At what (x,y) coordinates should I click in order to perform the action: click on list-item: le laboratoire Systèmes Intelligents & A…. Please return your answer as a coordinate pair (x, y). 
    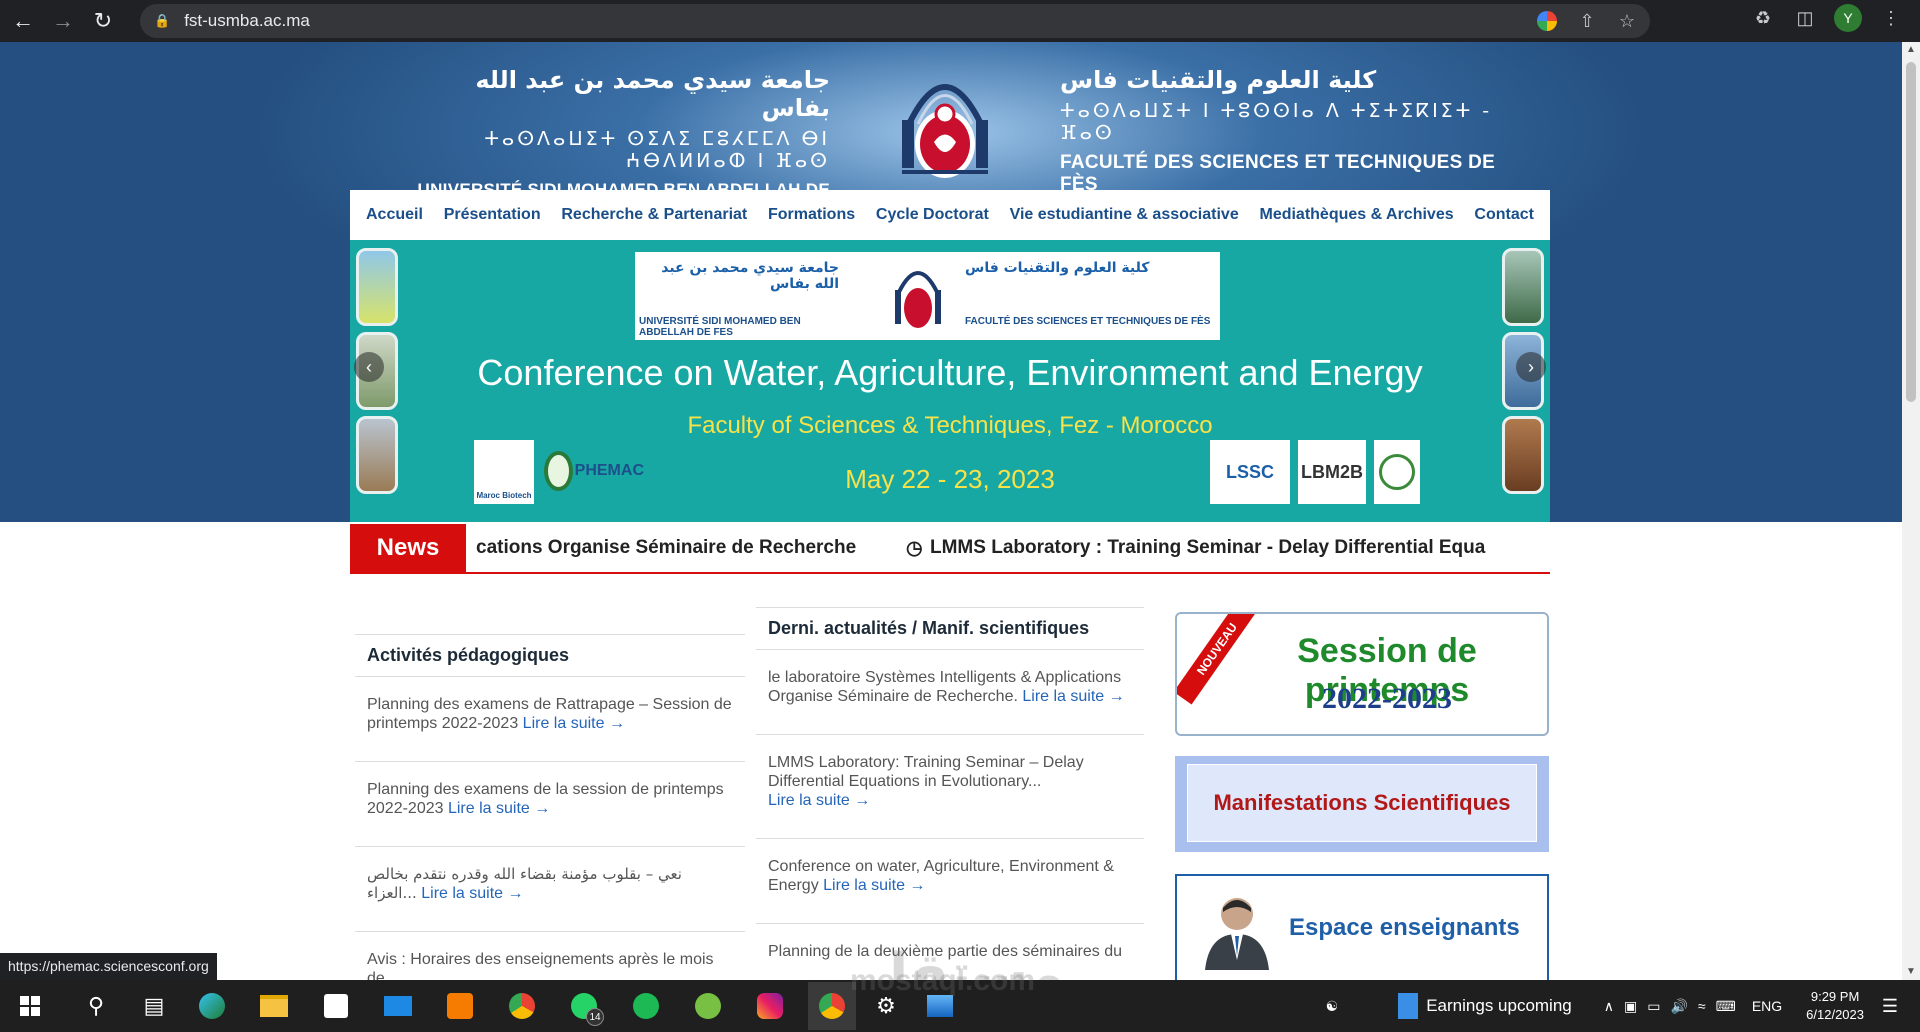
    Looking at the image, I should click on (950, 692).